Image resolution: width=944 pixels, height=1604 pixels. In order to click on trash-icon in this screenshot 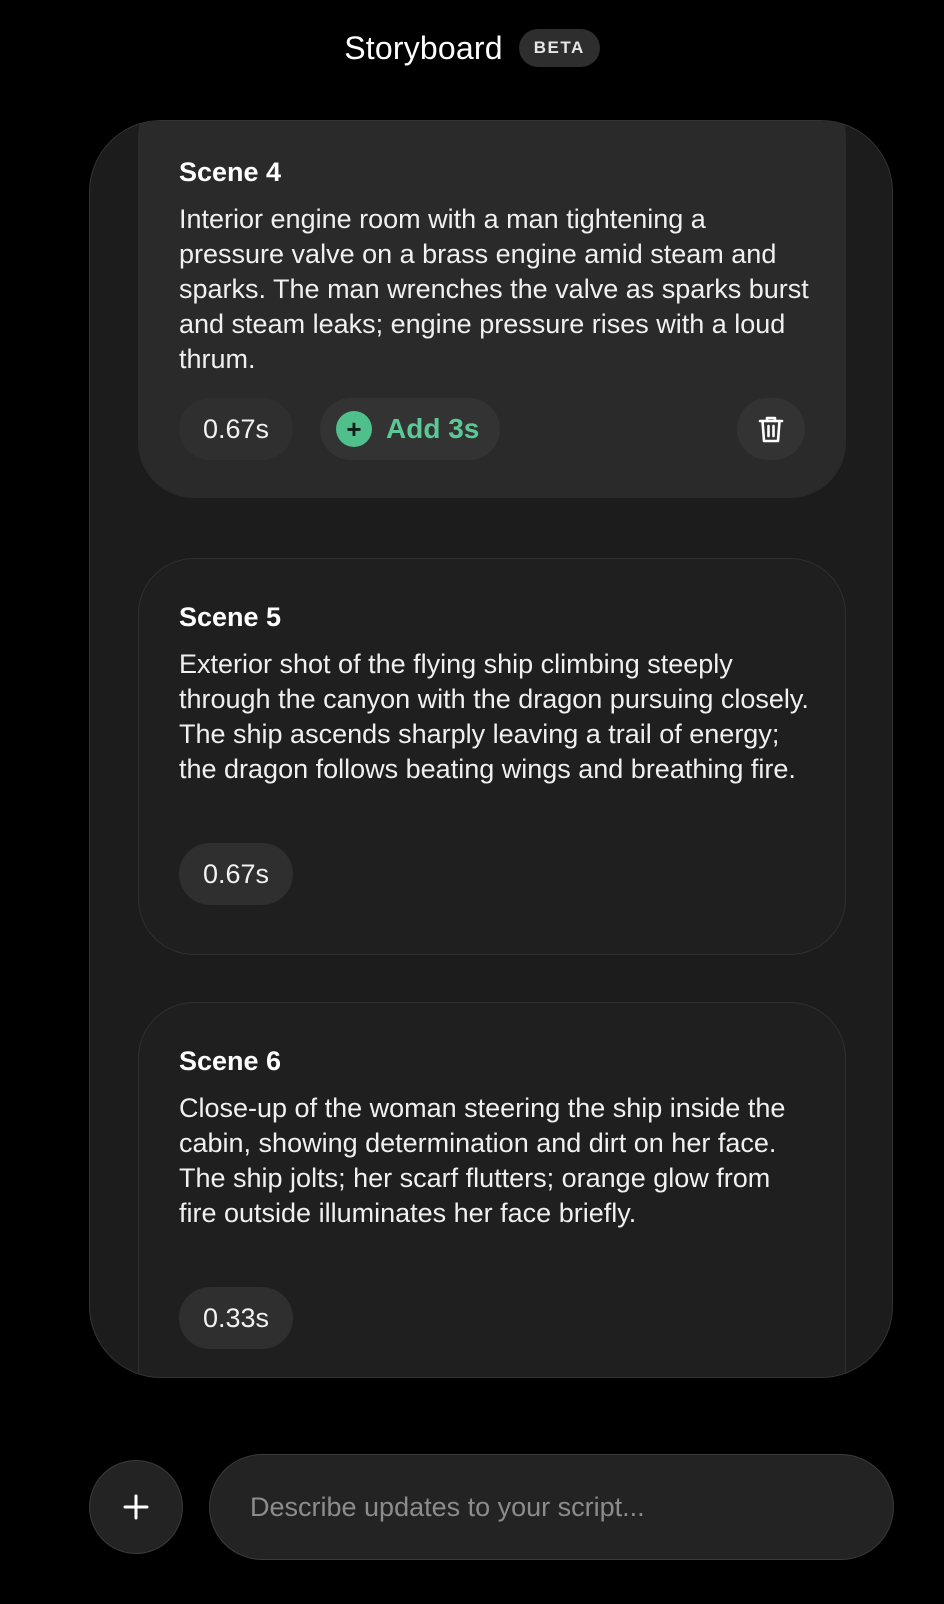, I will do `click(771, 429)`.